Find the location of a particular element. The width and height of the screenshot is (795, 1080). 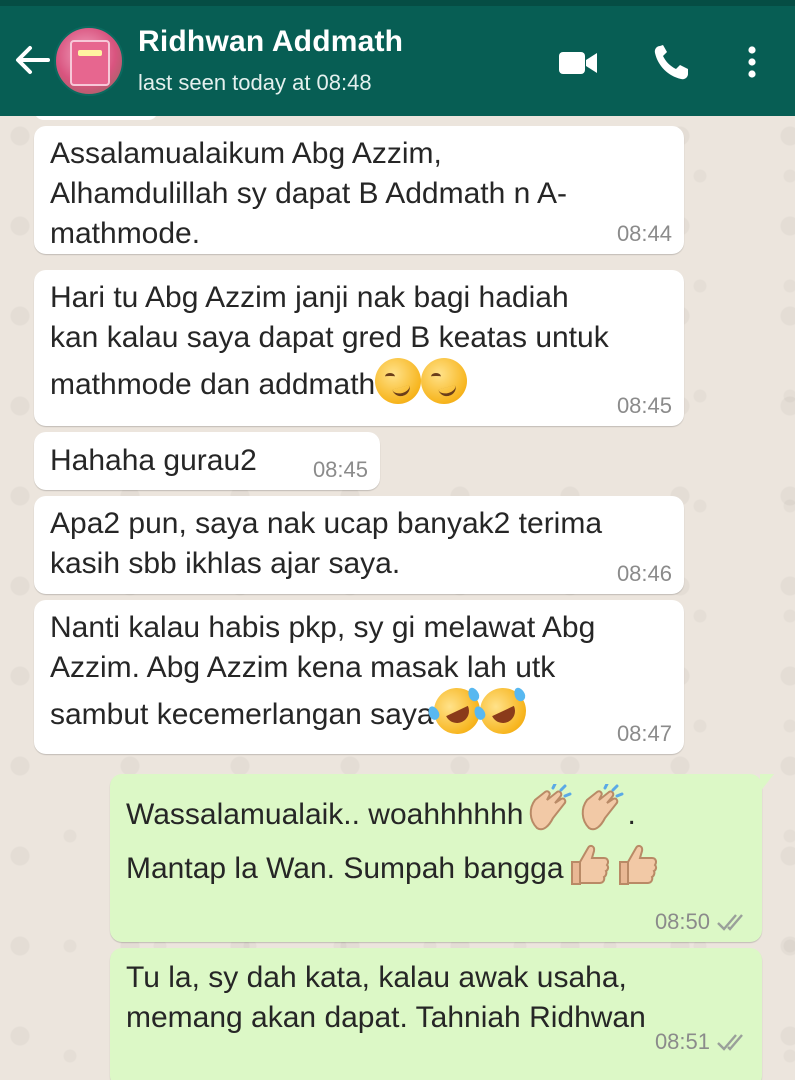

message-line: Tu la, sy dah kata, kalau awak usaha, is located at coordinates (376, 977).